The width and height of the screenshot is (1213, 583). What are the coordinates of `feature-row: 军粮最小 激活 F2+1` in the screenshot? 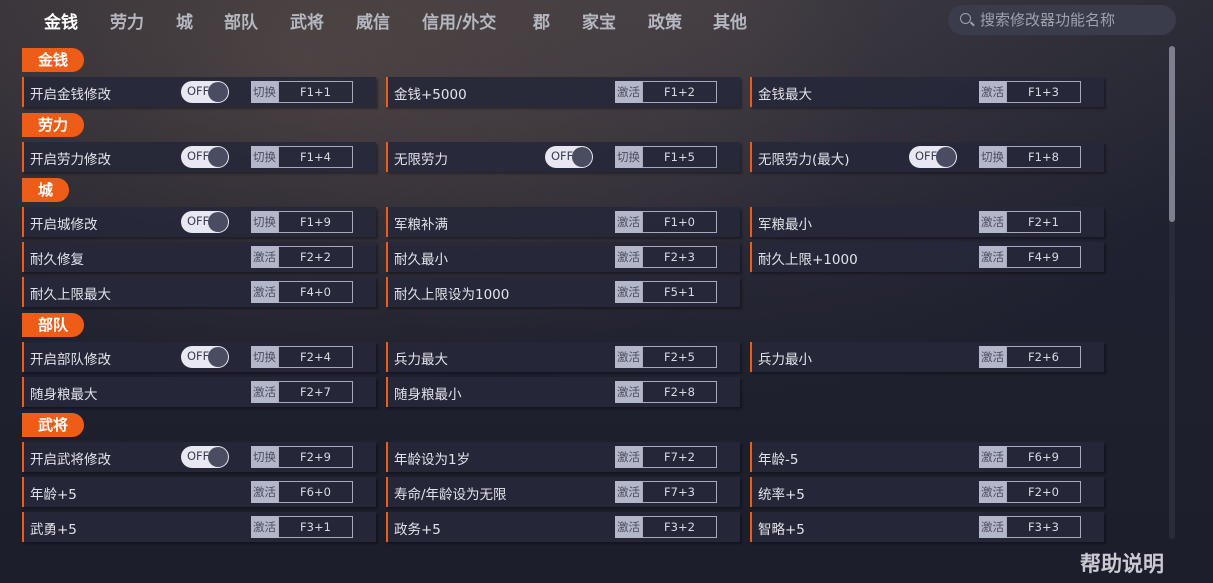 It's located at (927, 222).